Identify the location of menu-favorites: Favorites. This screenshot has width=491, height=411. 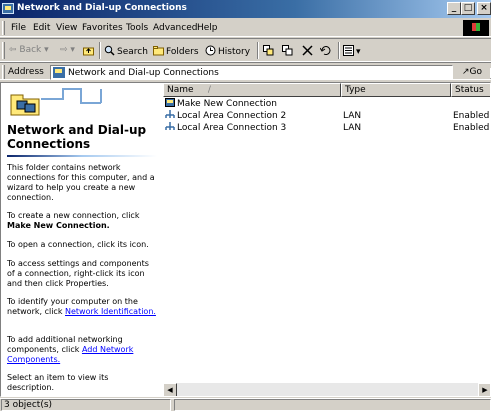
(102, 28).